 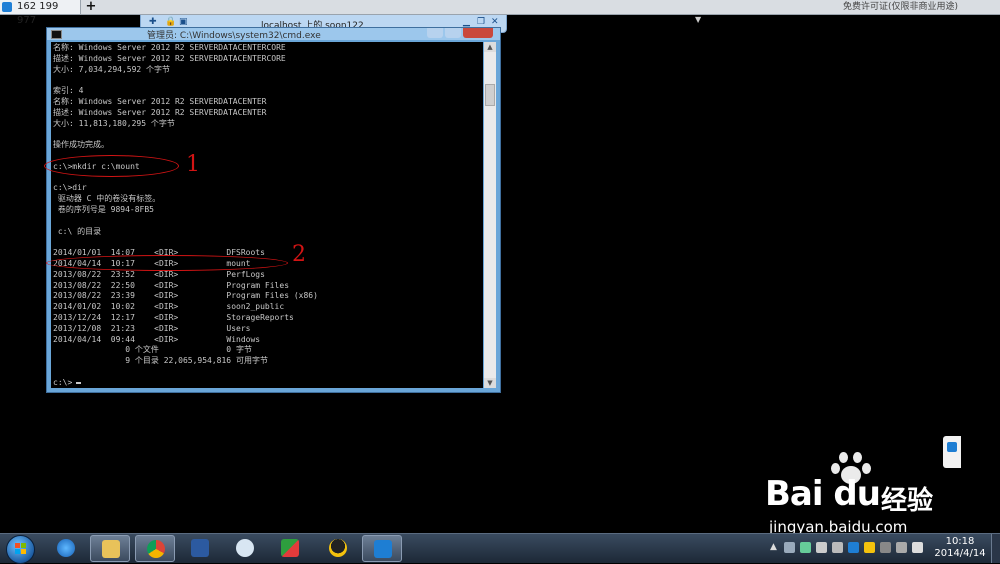 I want to click on console-line: 大小: 11,813,180,295 个字节, so click(x=114, y=123).